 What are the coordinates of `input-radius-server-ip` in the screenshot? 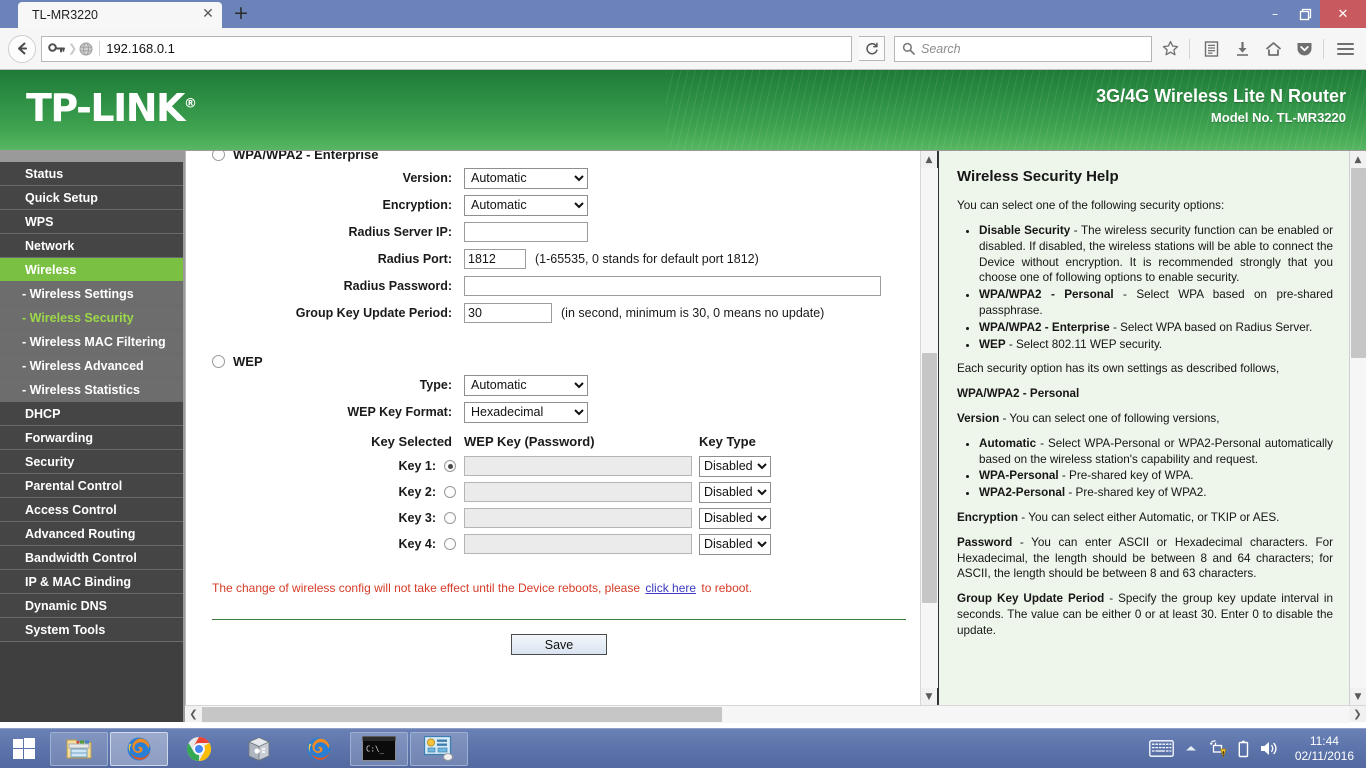 It's located at (526, 232).